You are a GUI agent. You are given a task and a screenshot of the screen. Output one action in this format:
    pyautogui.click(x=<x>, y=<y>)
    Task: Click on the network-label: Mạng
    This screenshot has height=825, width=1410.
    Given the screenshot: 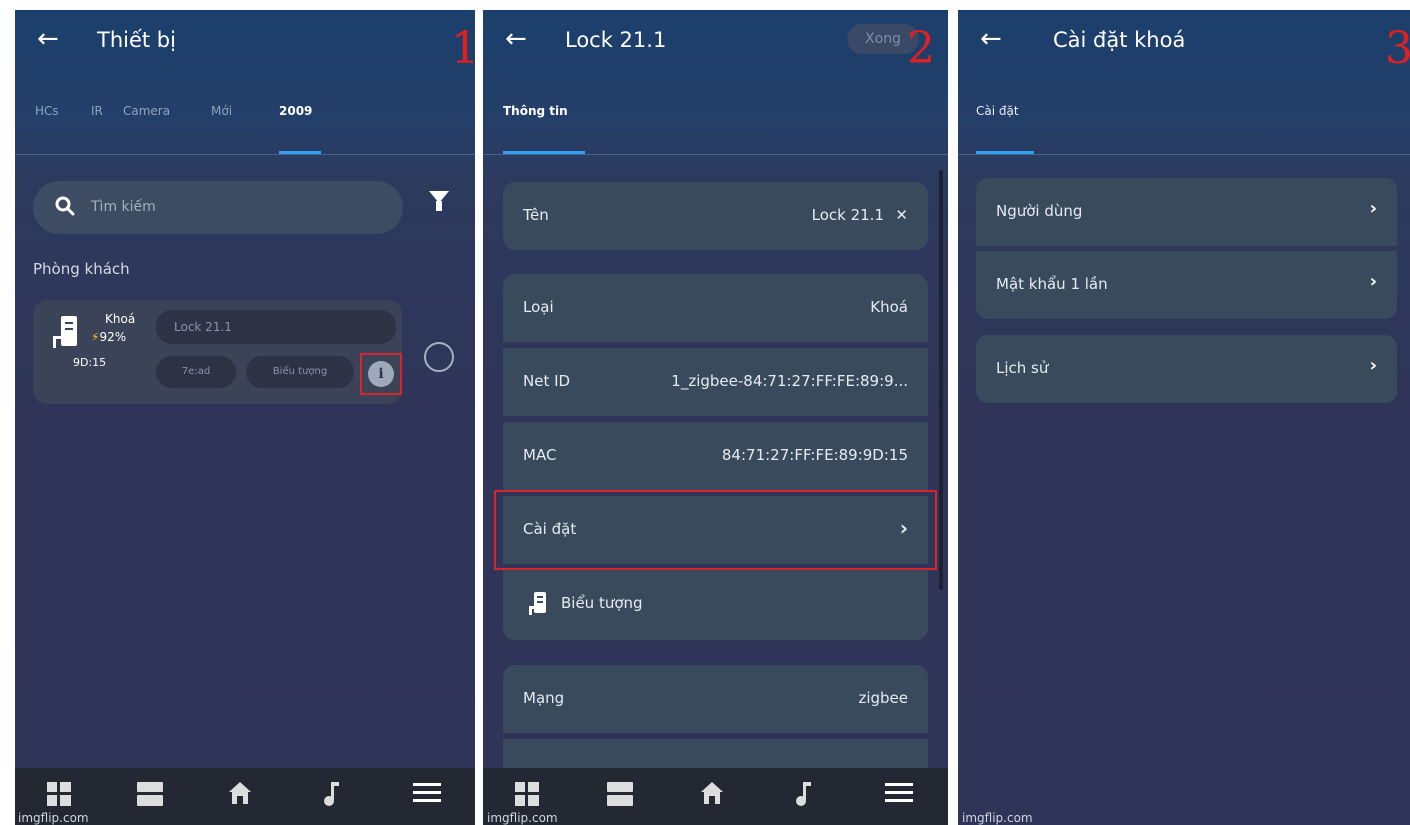 What is the action you would take?
    pyautogui.click(x=544, y=698)
    